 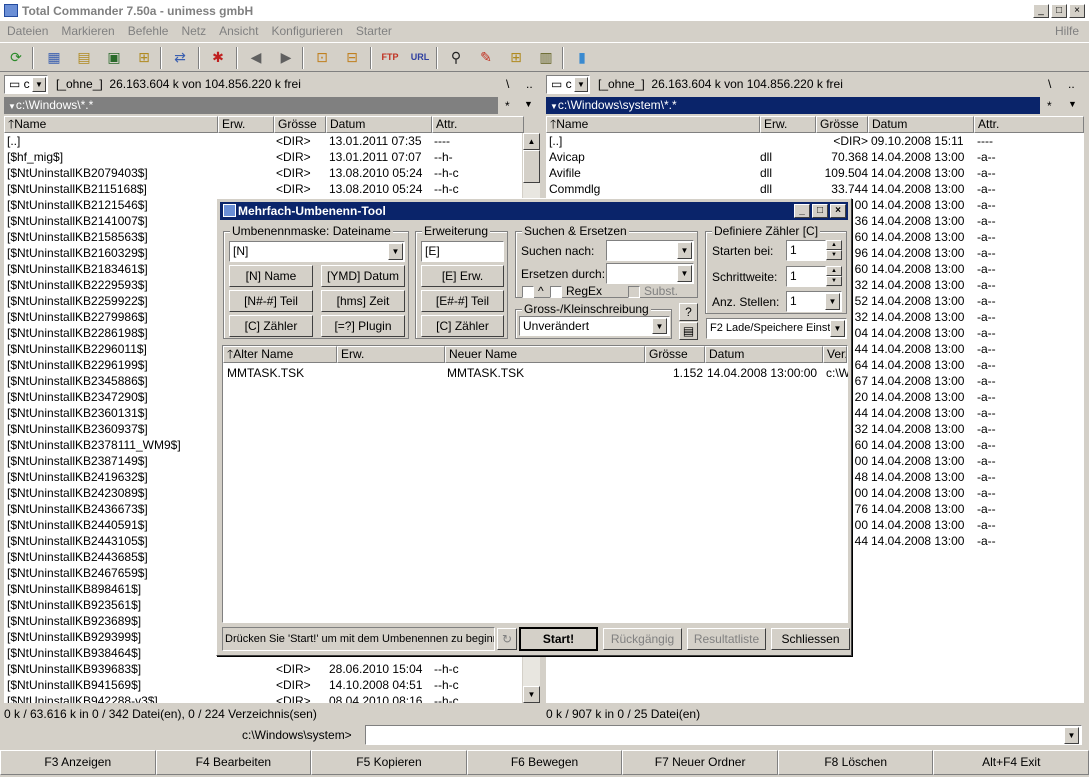 I want to click on right-drive-select: ▭ c ▼, so click(x=568, y=84).